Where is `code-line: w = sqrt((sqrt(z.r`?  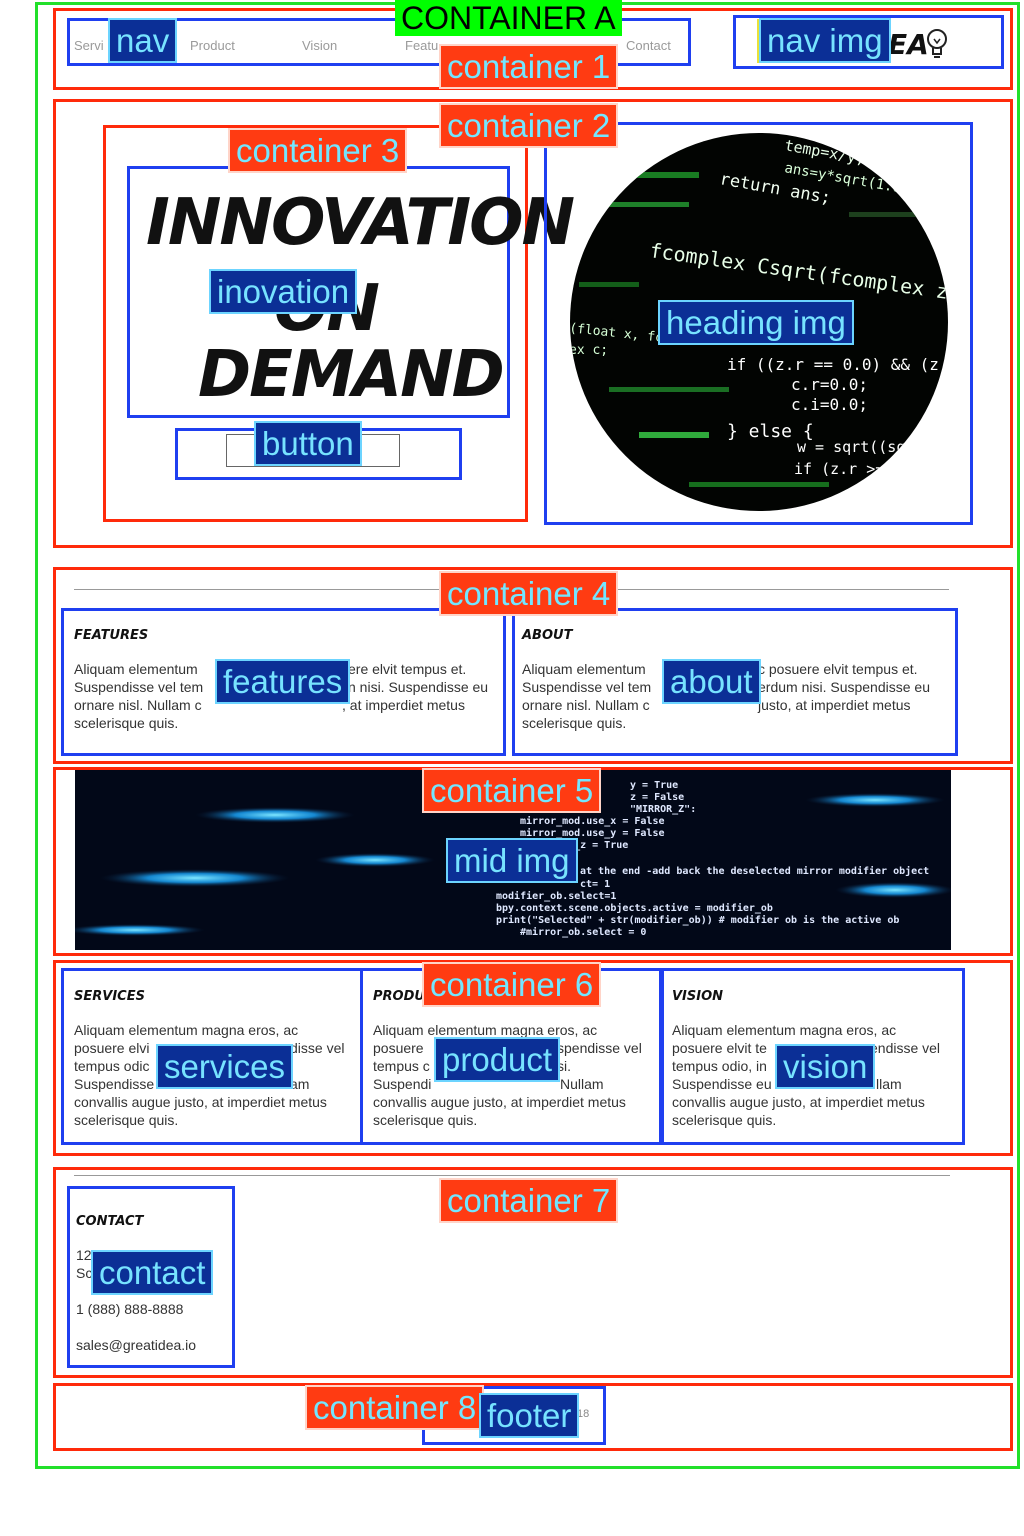
code-line: w = sqrt((sqrt(z.r is located at coordinates (873, 447).